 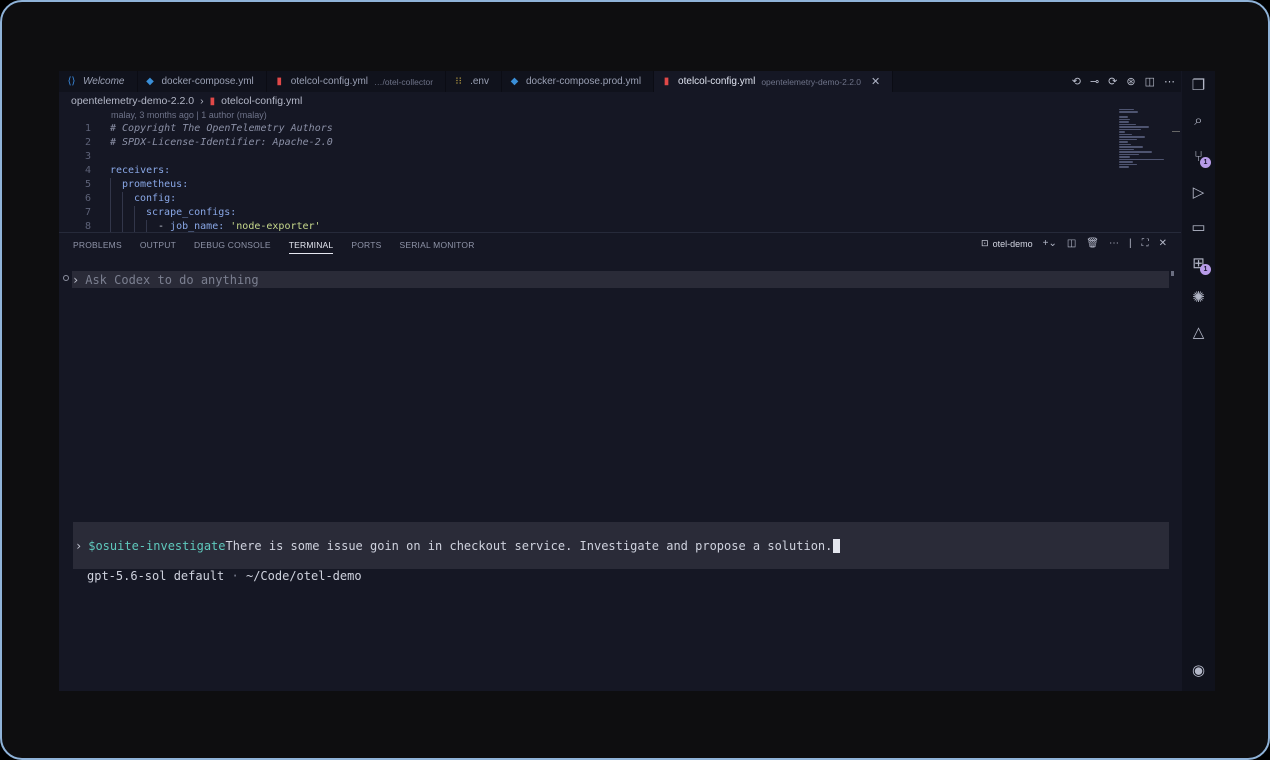 I want to click on code-line: 1 # Copyright The OpenTelemetry Authors, so click(x=584, y=129).